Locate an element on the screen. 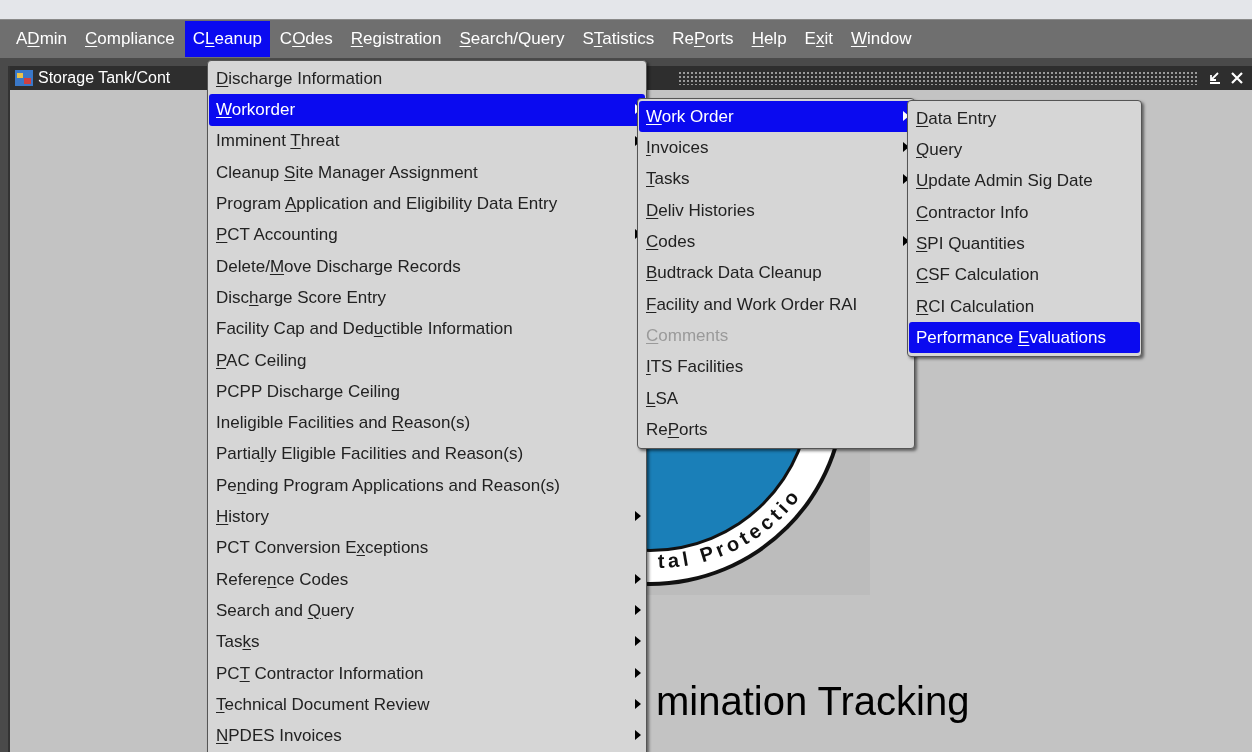 This screenshot has height=752, width=1252. close-icon is located at coordinates (1237, 78).